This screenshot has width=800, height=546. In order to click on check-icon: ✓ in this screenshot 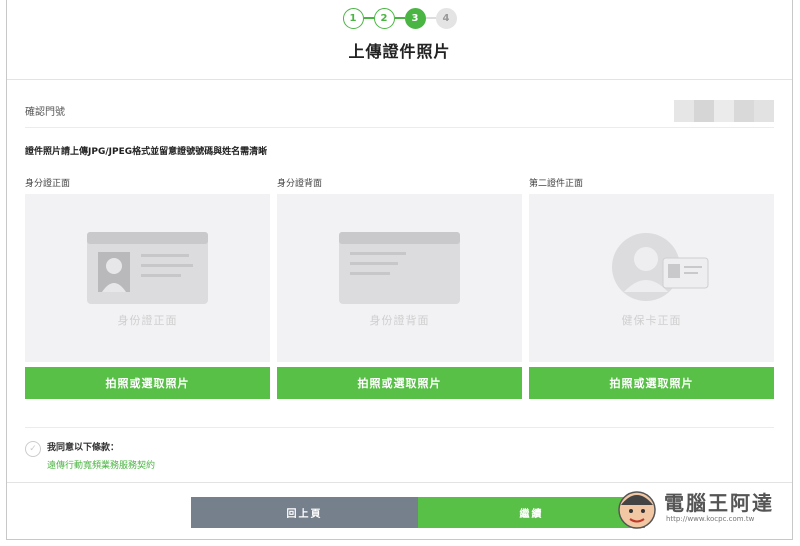, I will do `click(33, 449)`.